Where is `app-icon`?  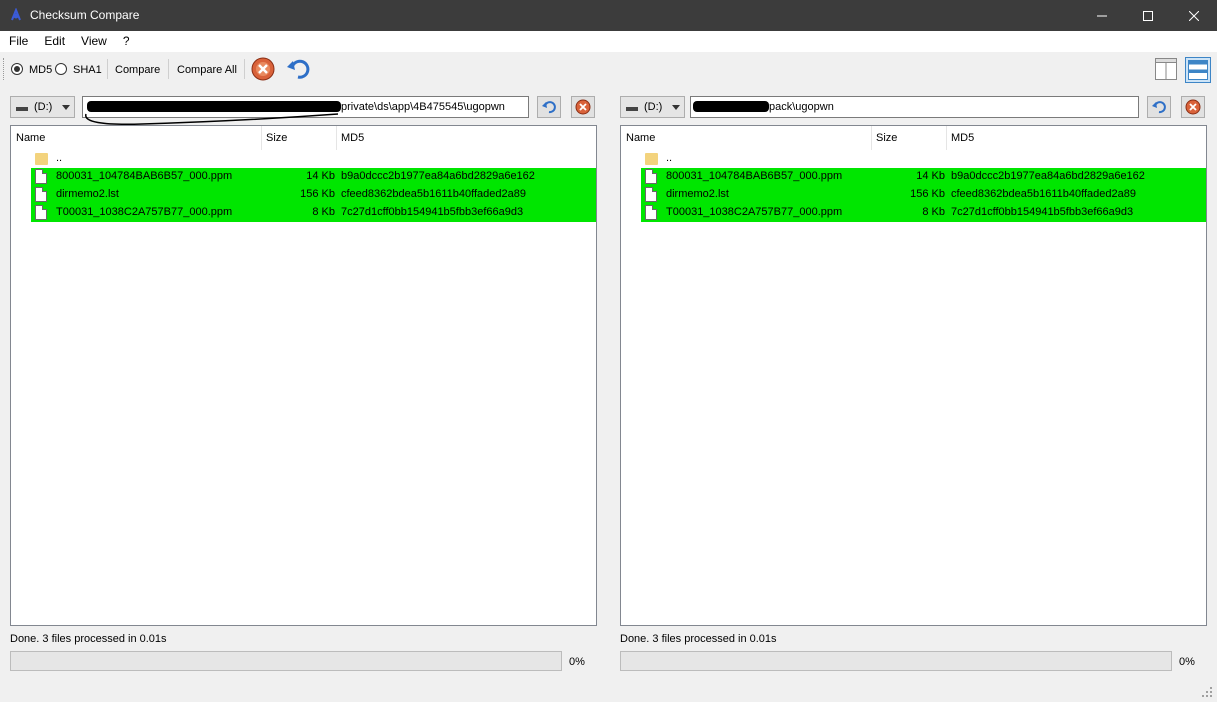 app-icon is located at coordinates (16, 14).